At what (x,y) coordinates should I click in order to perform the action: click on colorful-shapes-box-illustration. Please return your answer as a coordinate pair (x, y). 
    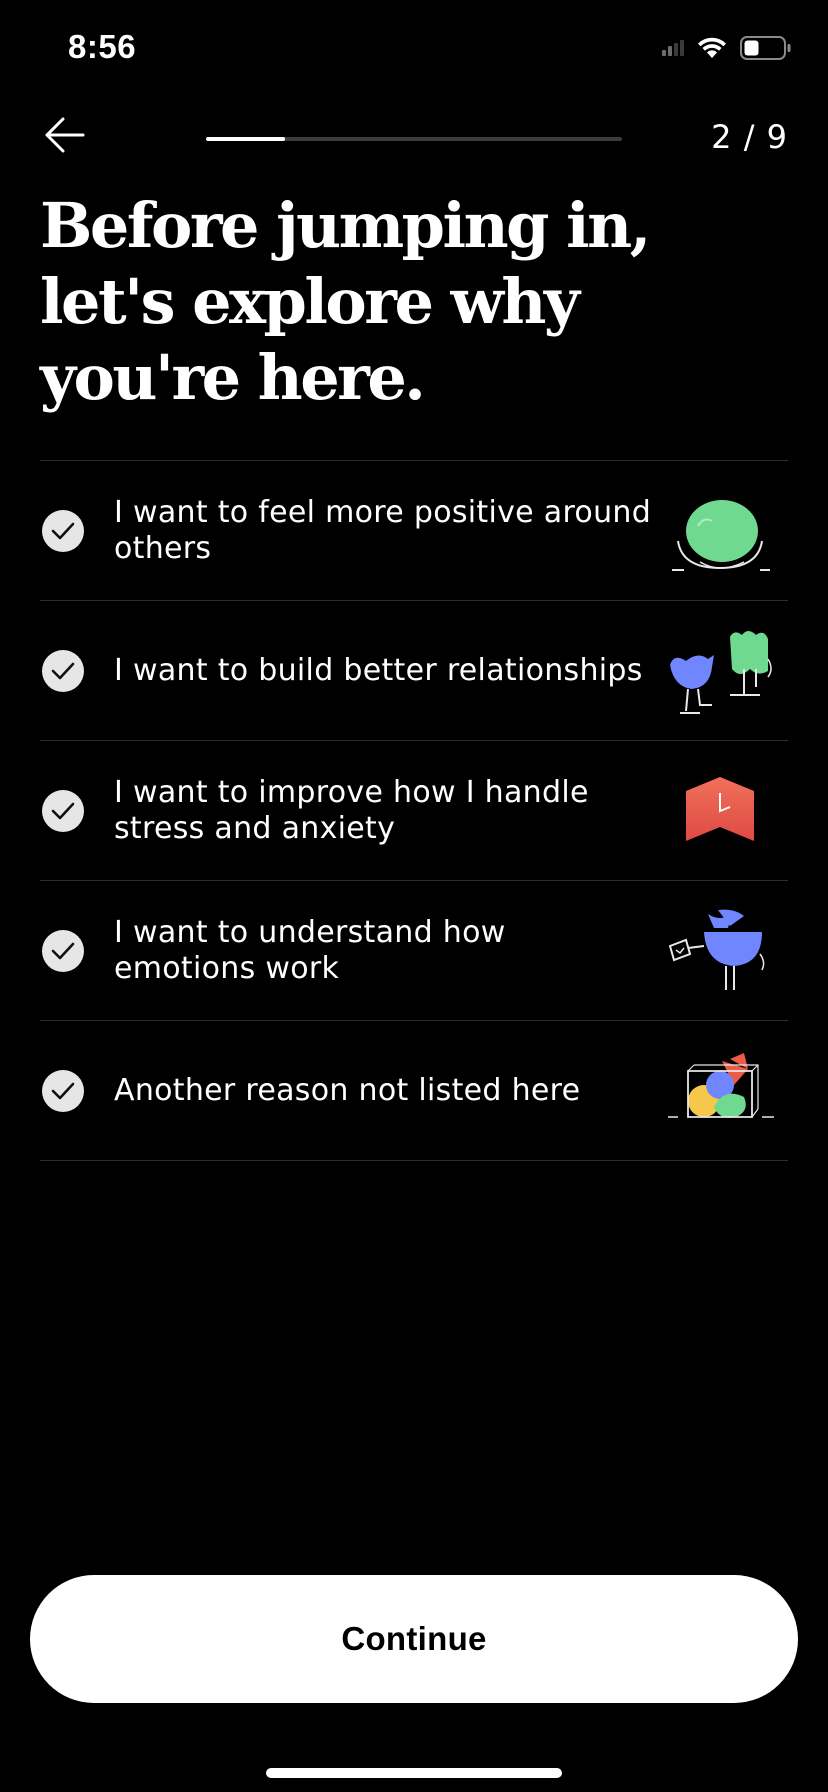
    Looking at the image, I should click on (720, 1091).